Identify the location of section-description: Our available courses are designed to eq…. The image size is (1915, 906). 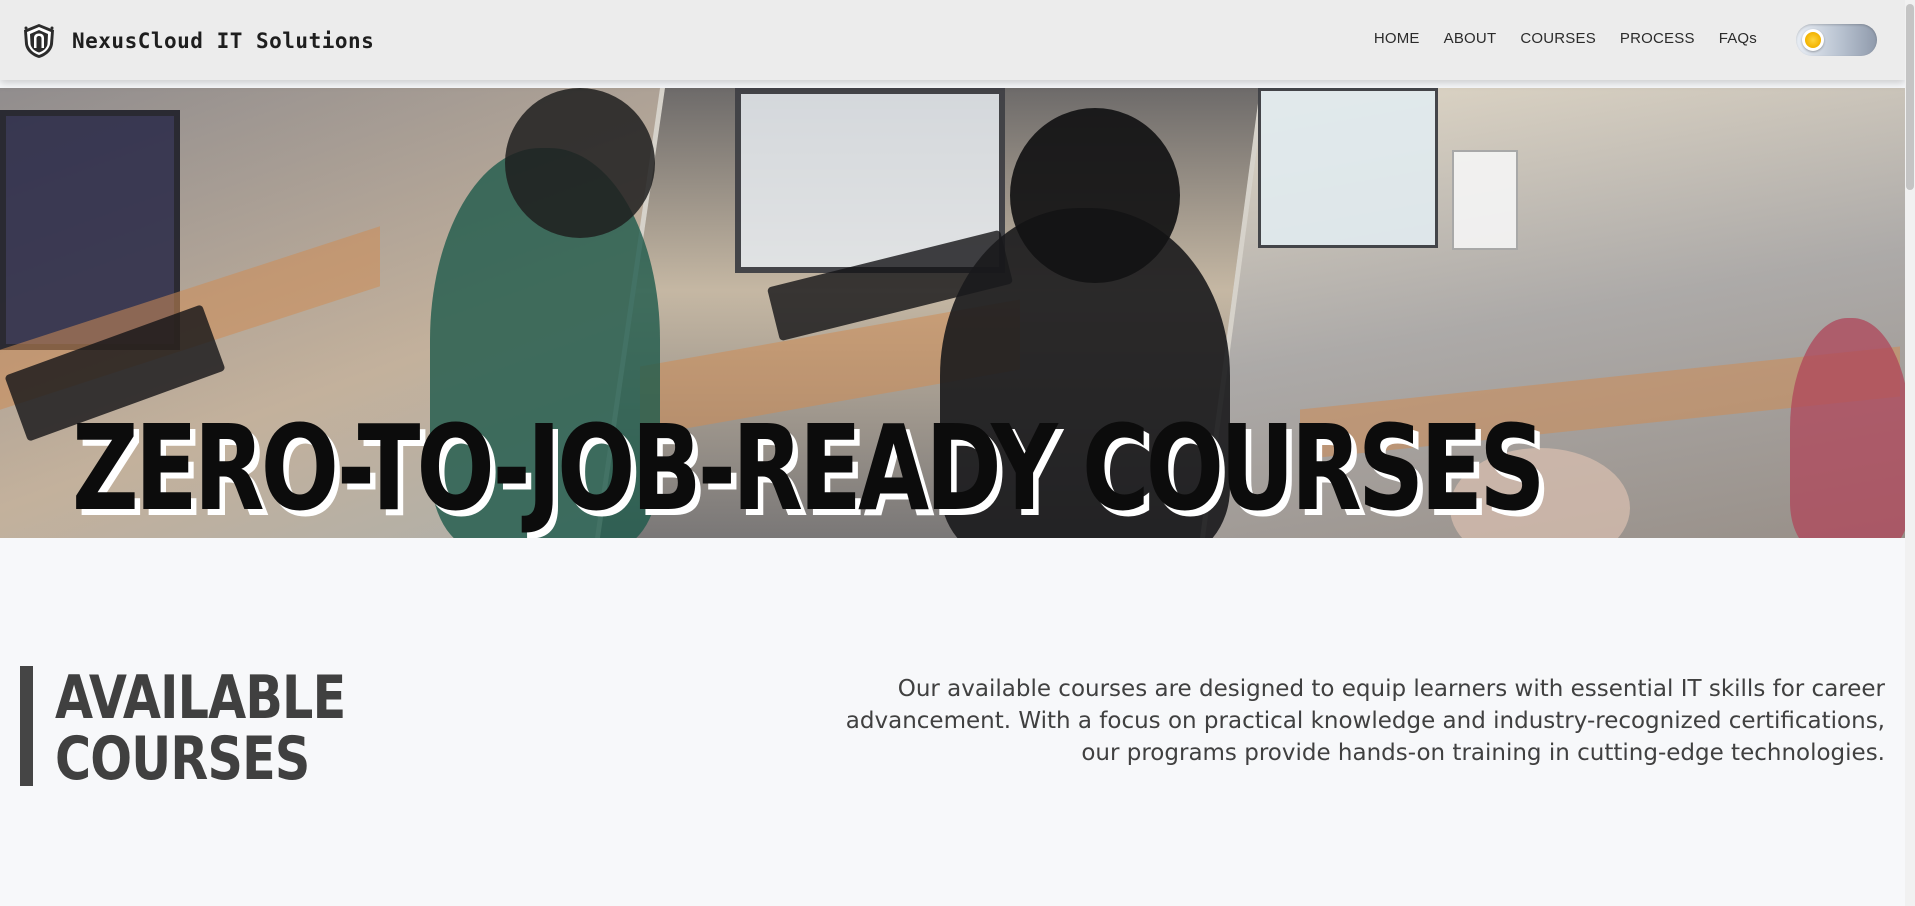
(1365, 721).